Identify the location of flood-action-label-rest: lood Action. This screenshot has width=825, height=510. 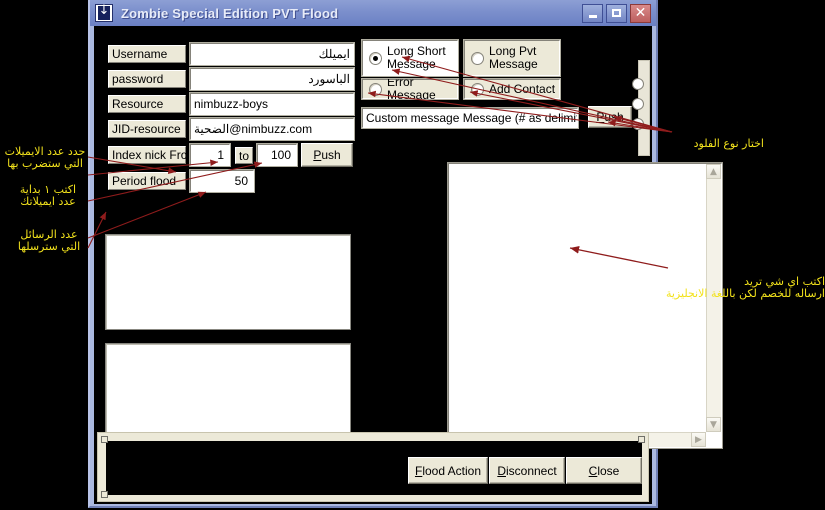
(452, 470).